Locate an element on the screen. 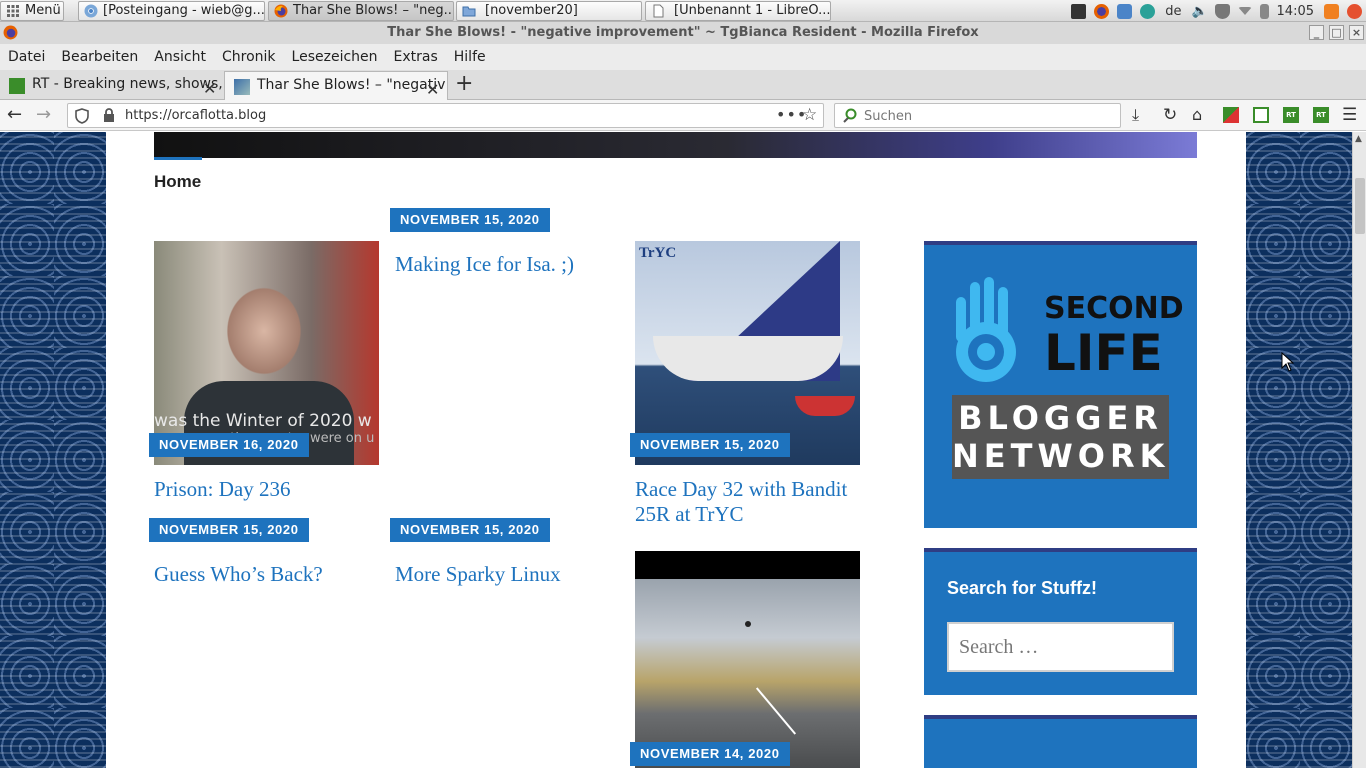  hamburger-menu-icon: ☰ is located at coordinates (1349, 115).